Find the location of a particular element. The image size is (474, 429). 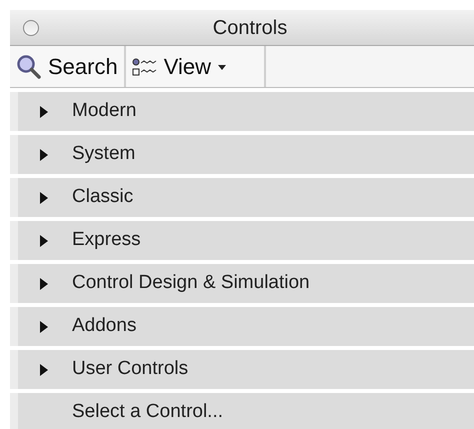

palette-category: User Controls is located at coordinates (242, 369).